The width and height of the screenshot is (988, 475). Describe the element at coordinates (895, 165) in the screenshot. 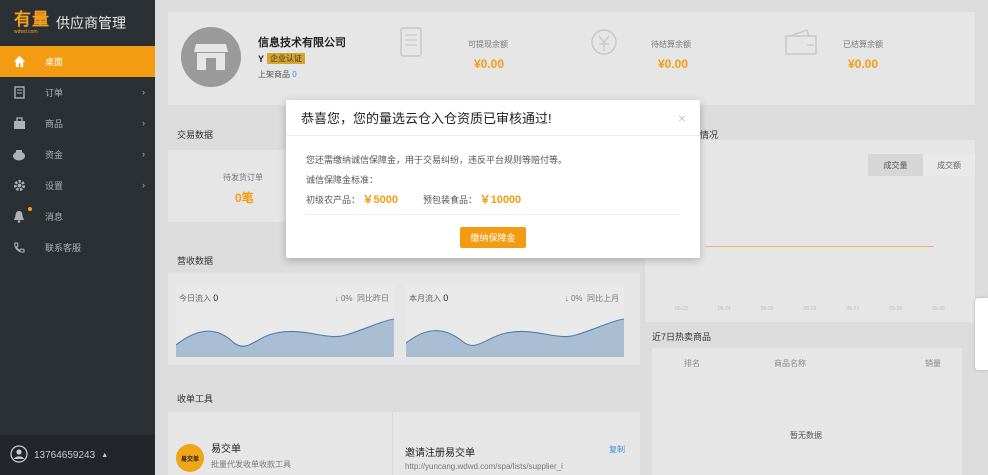

I see `tab-volume: 成交量` at that location.